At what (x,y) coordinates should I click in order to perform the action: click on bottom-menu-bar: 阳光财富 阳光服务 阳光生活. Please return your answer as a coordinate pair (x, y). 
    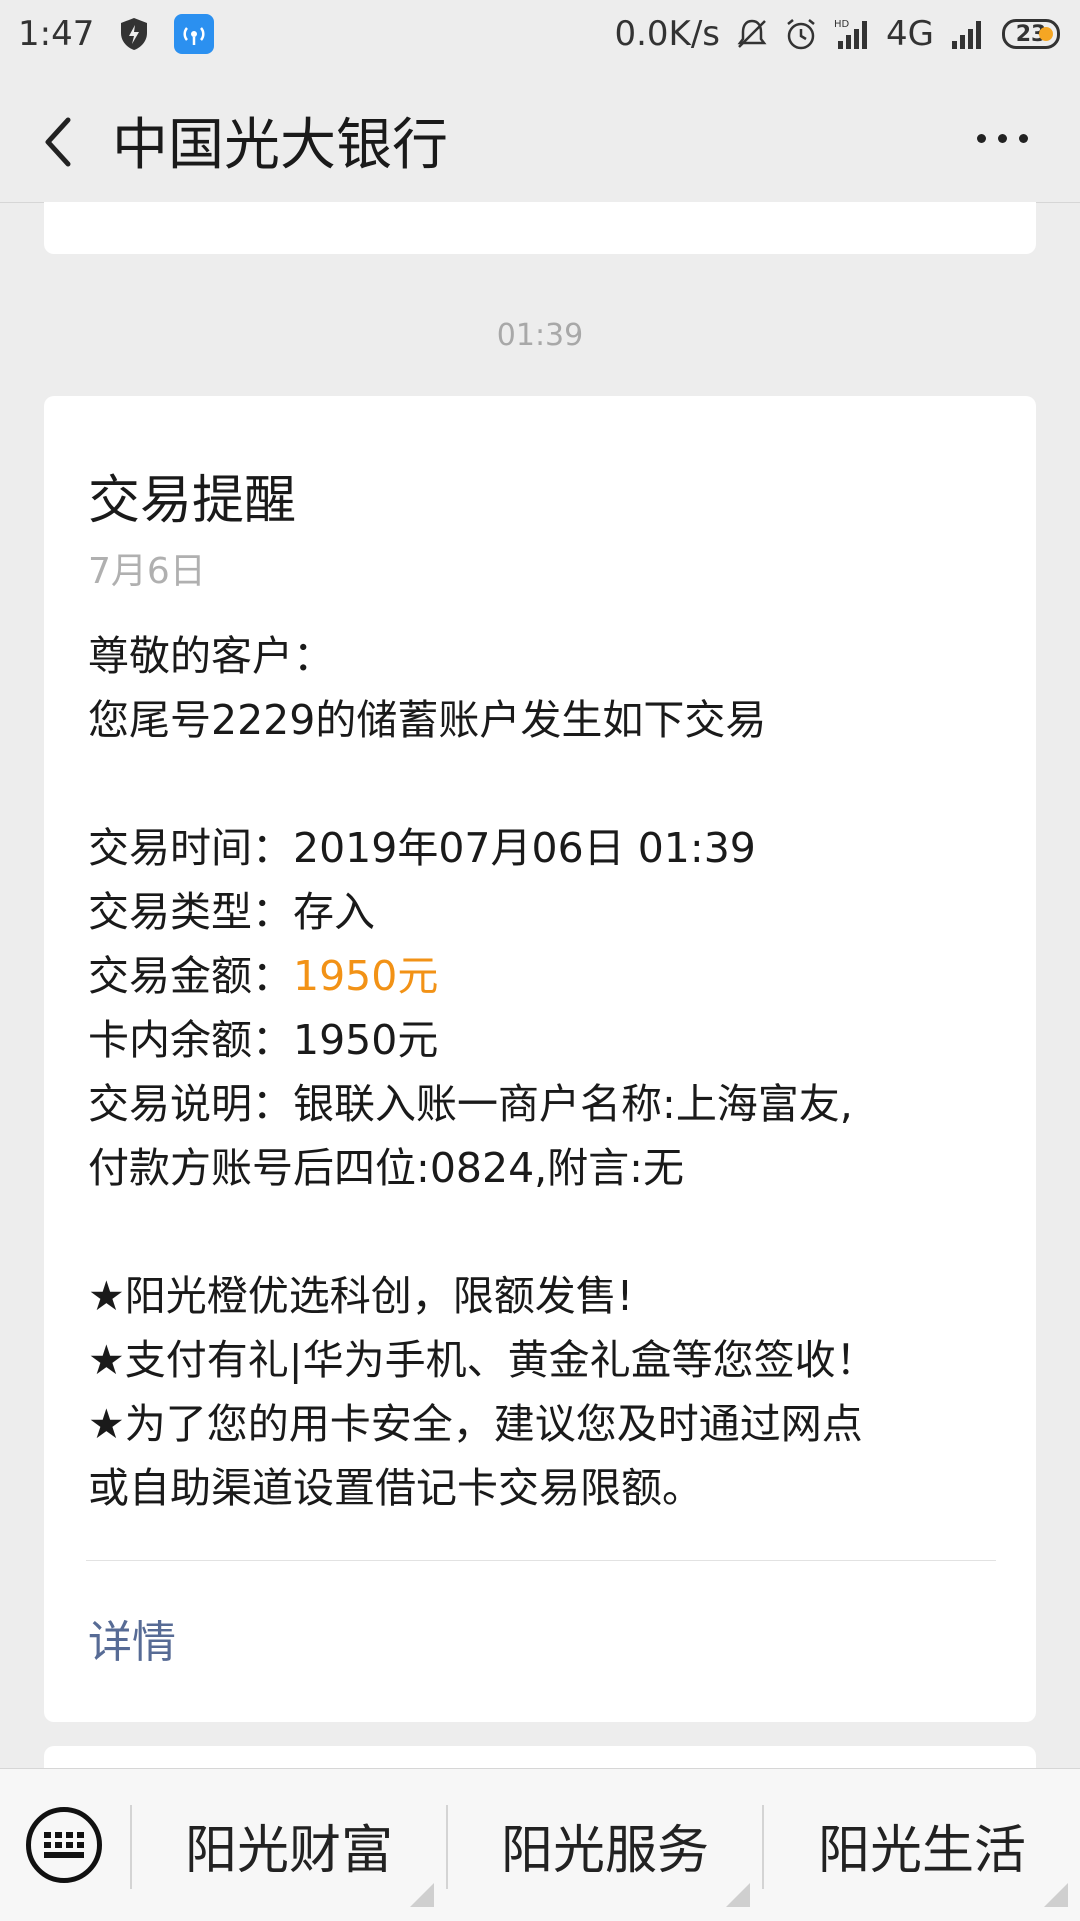
    Looking at the image, I should click on (540, 1844).